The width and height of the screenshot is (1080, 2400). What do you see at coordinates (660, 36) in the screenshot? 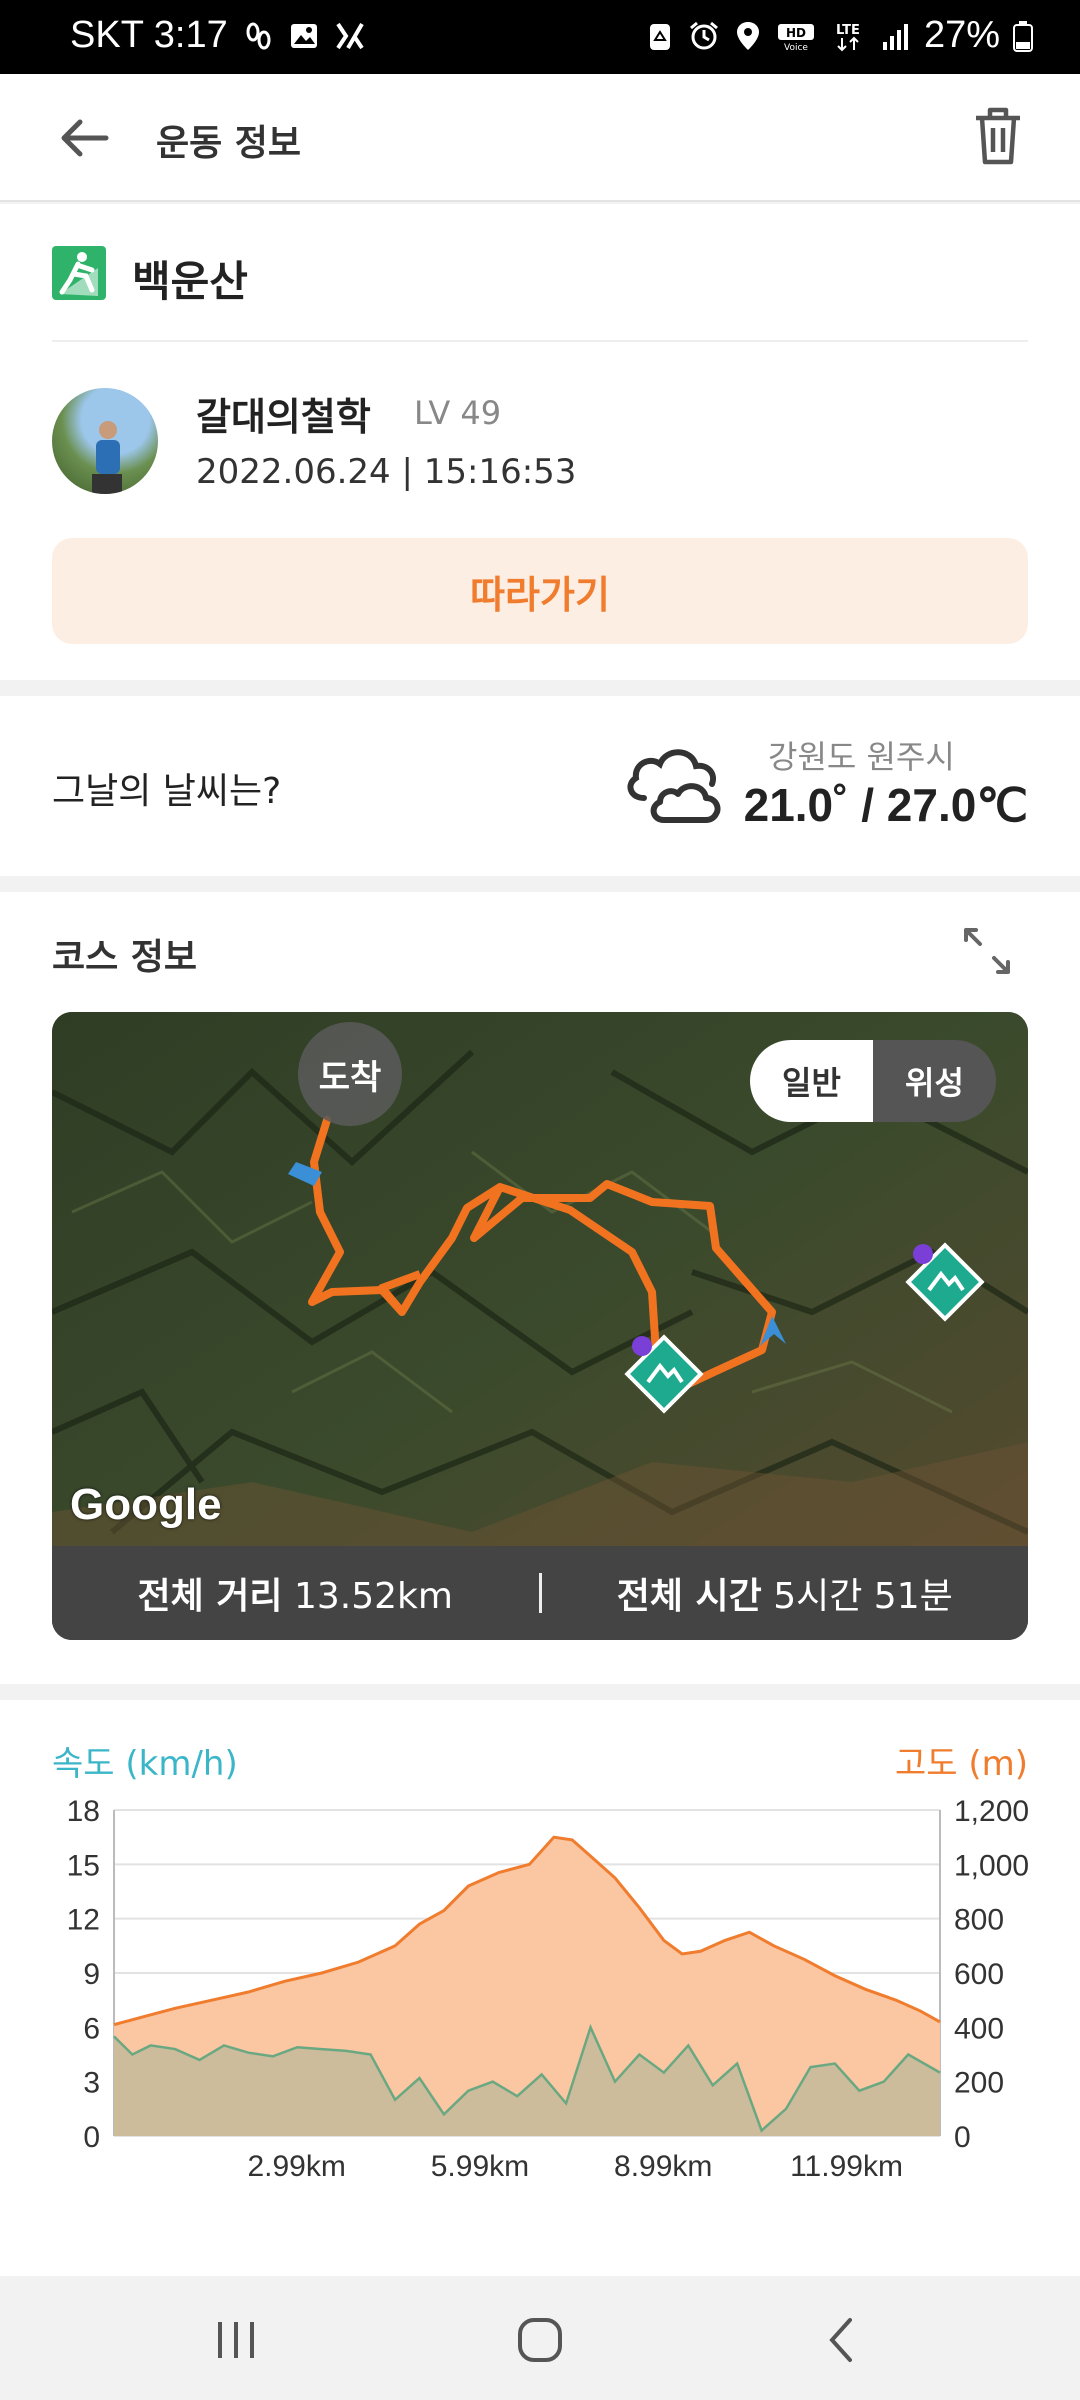
I see `recycle-icon` at bounding box center [660, 36].